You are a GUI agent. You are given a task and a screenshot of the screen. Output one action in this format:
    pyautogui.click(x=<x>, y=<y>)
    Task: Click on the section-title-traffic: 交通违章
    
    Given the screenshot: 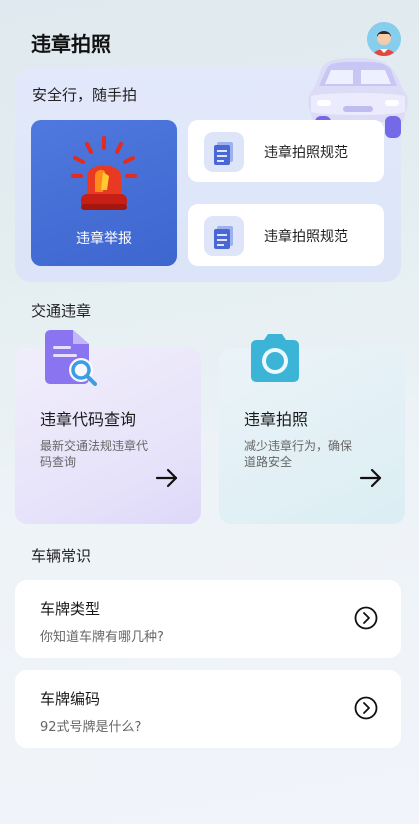 What is the action you would take?
    pyautogui.click(x=61, y=311)
    